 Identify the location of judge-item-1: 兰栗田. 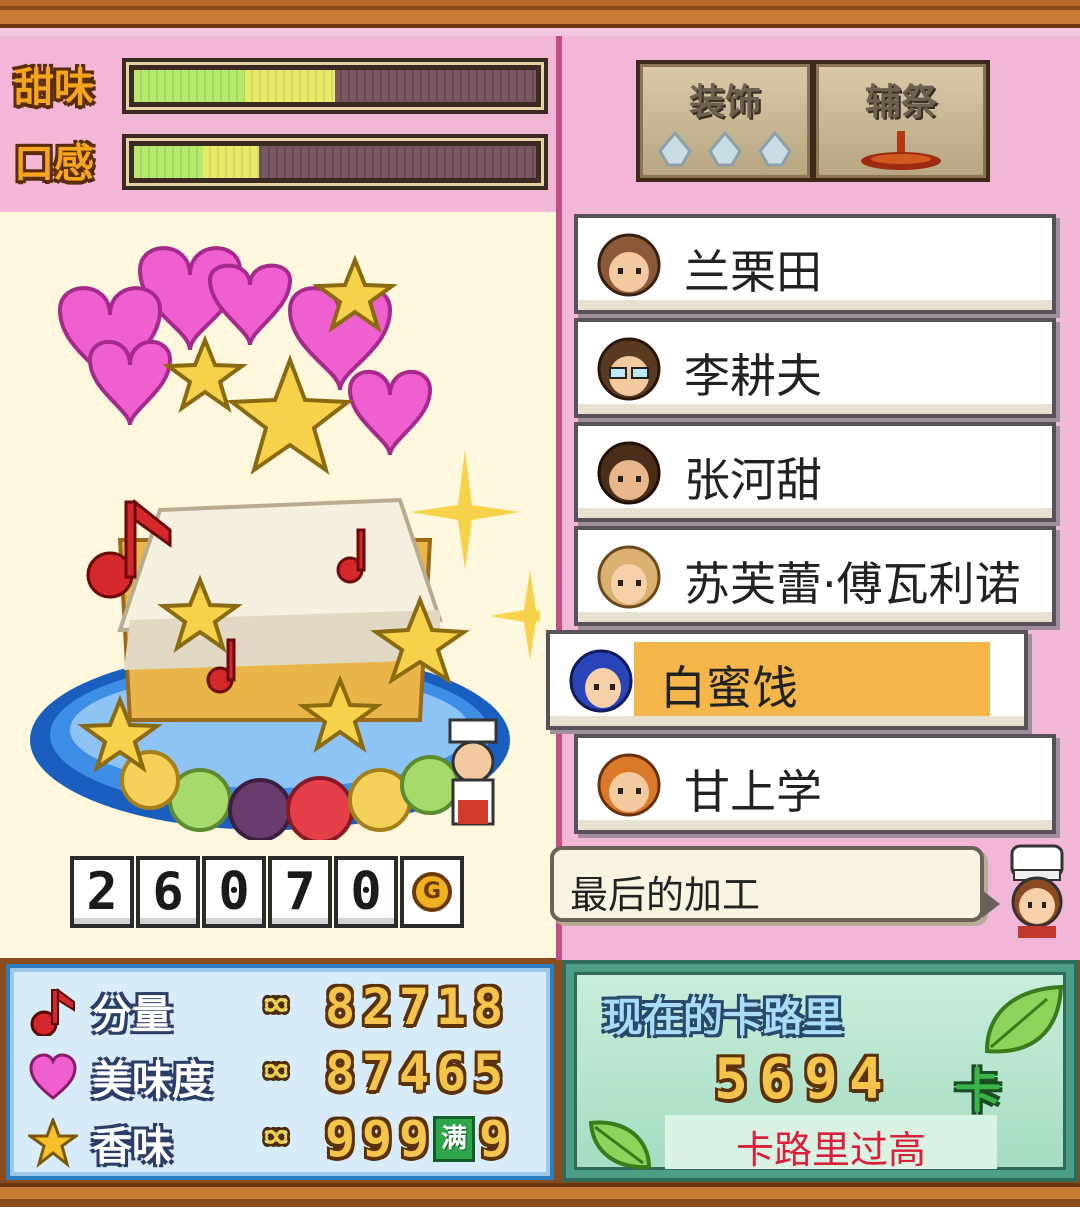
(815, 264).